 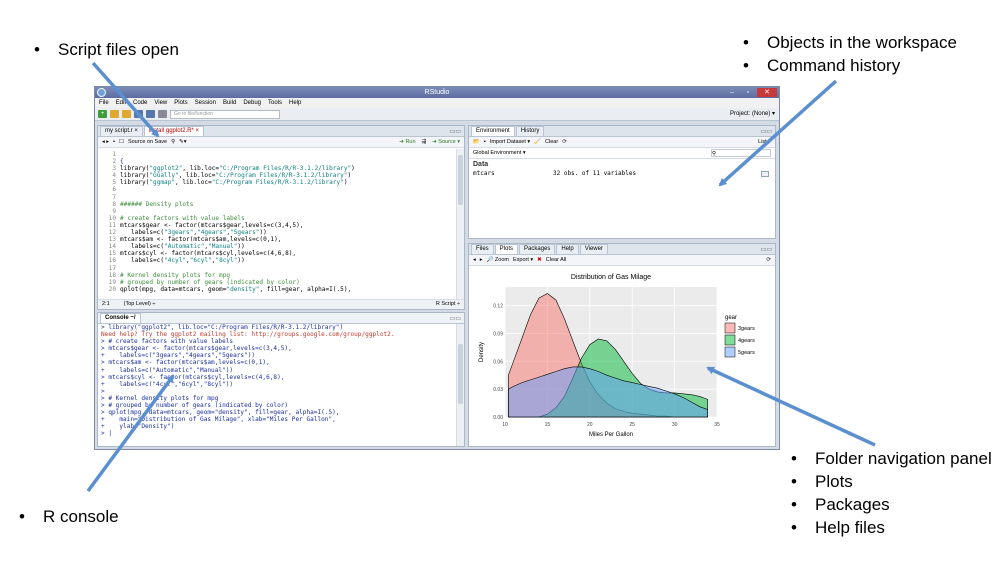 I want to click on arrow-to-console, so click(x=130, y=433).